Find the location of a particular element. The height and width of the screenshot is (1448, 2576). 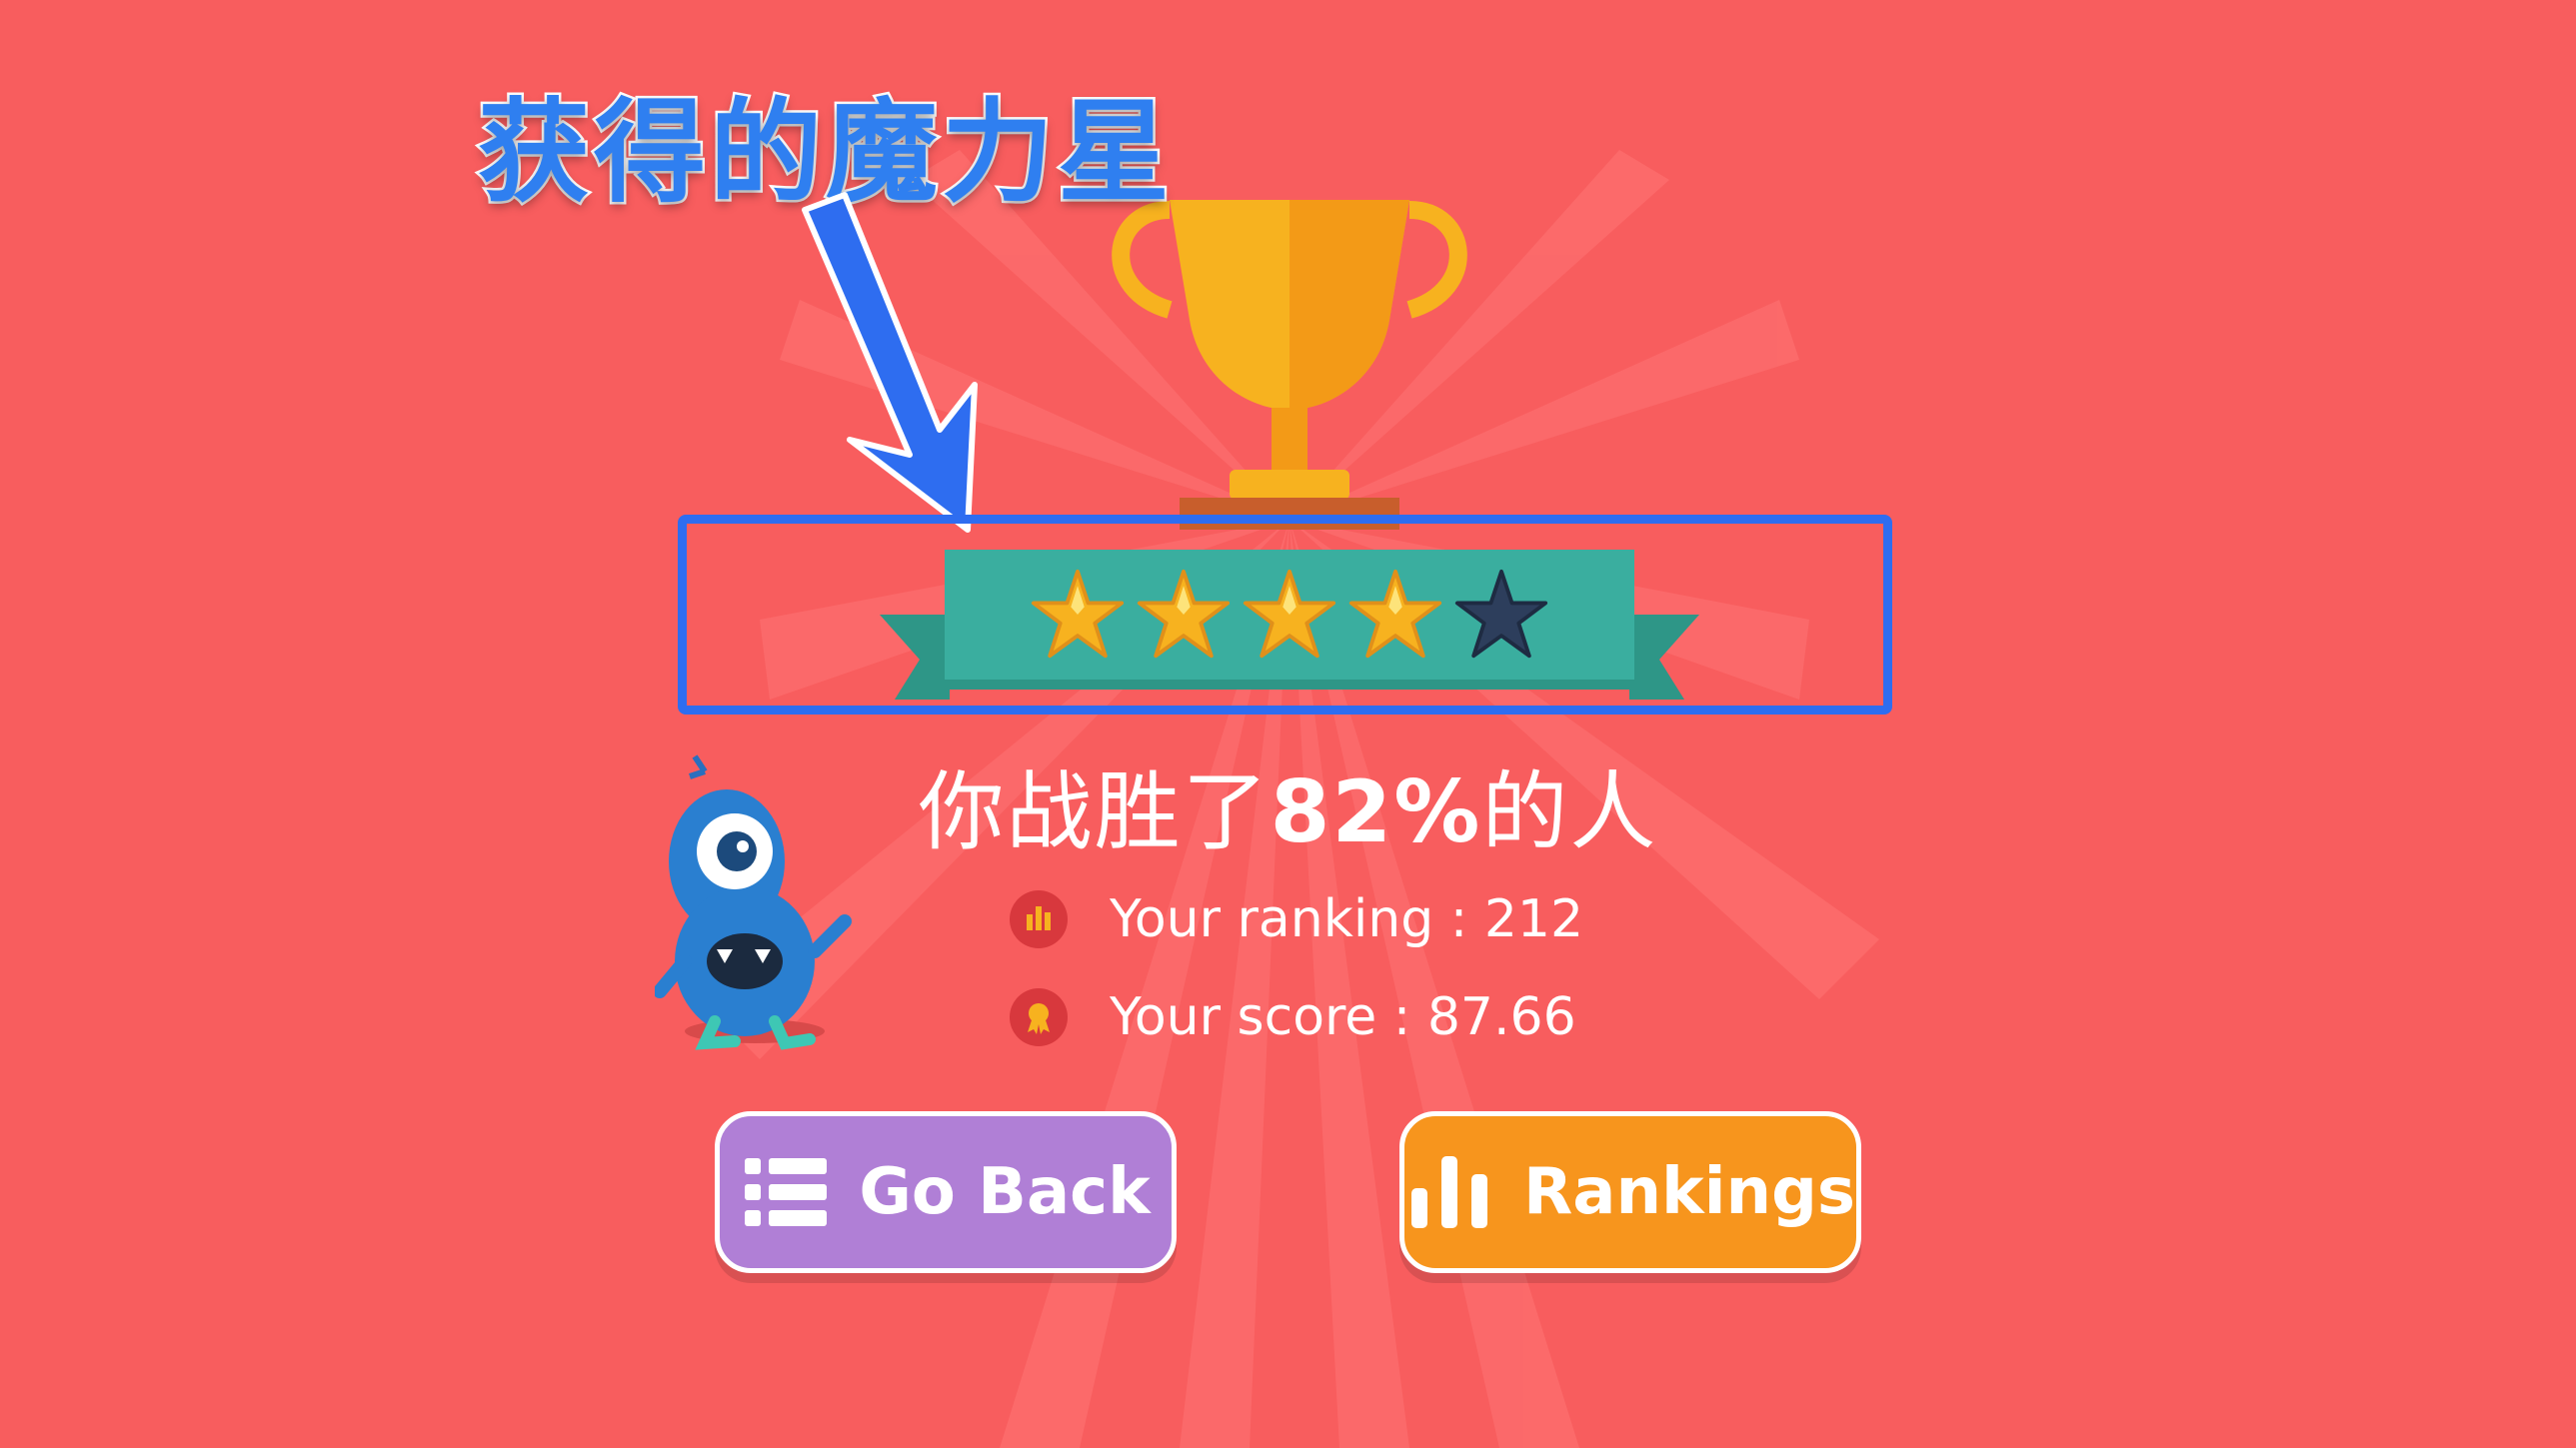

ranking-text: Your ranking : 212 is located at coordinates (1347, 919).